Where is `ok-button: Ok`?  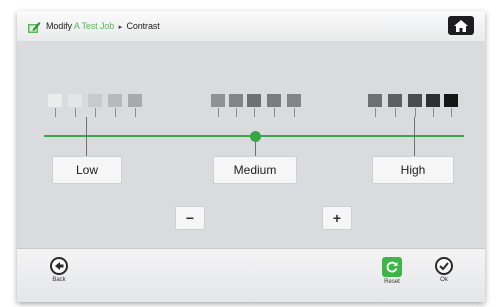 ok-button: Ok is located at coordinates (444, 270).